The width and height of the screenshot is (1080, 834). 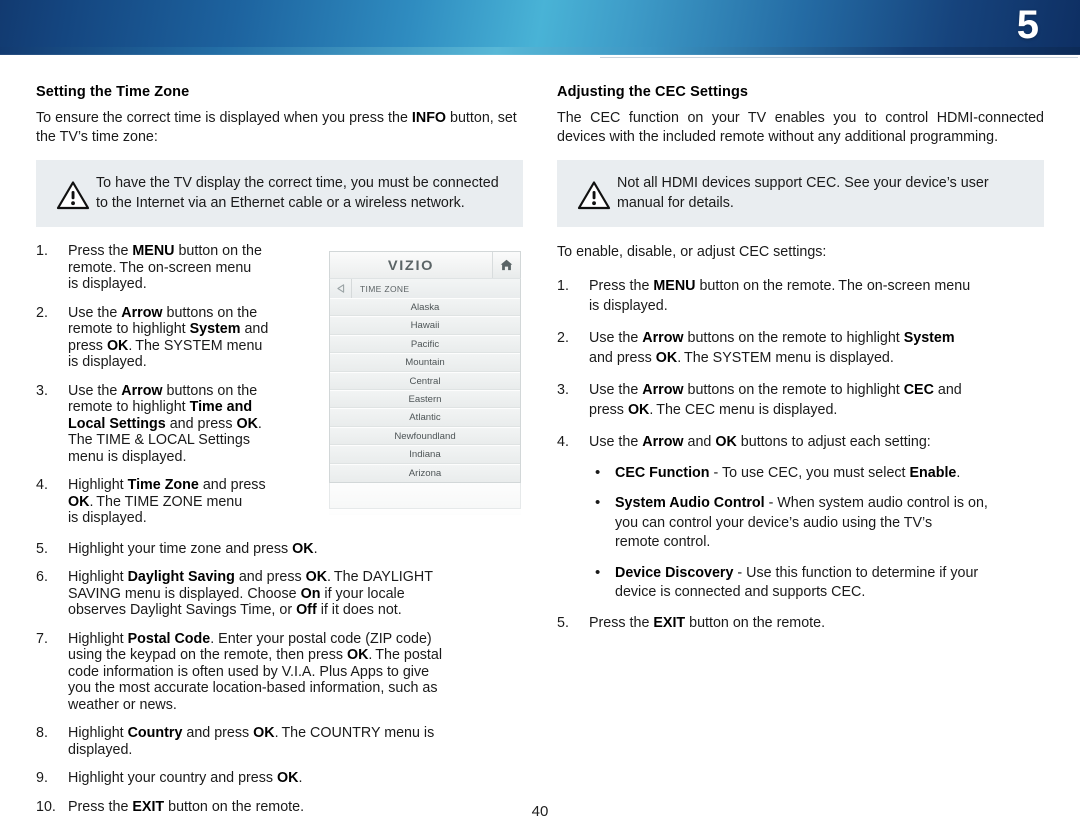 I want to click on header-hairline, so click(x=839, y=57).